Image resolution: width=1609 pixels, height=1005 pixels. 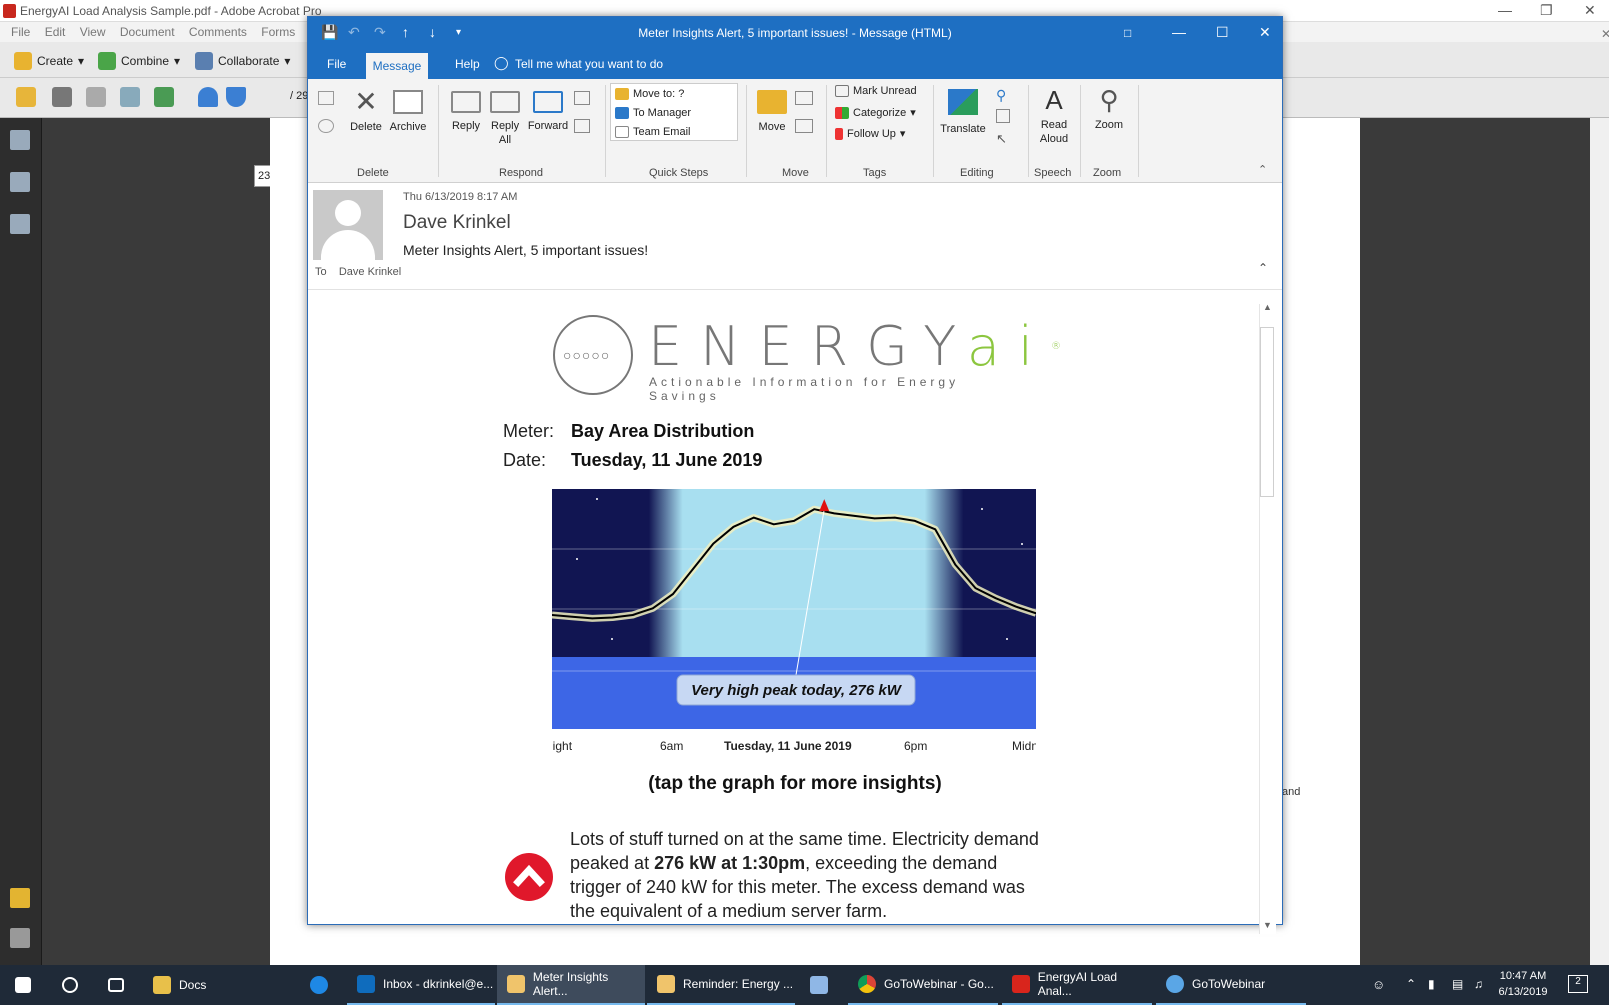 What do you see at coordinates (653, 113) in the screenshot?
I see `quick-step-to-manager: To Manager` at bounding box center [653, 113].